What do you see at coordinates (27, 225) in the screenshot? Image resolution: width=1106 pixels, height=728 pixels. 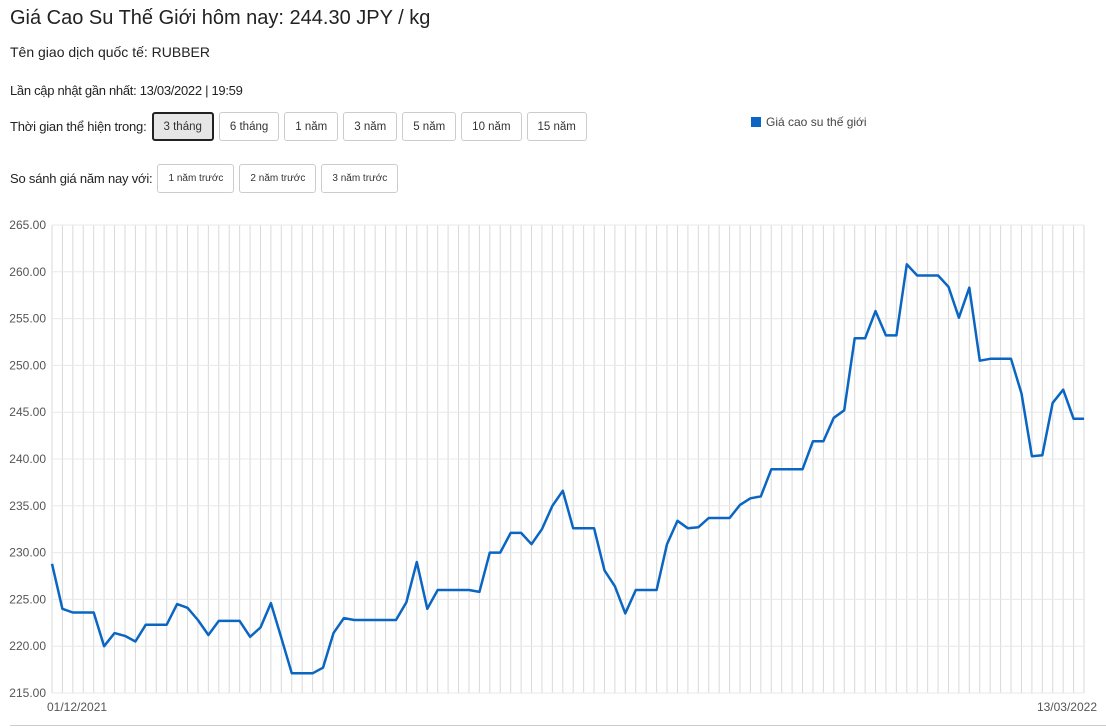 I see `y-tick-label: 265.00` at bounding box center [27, 225].